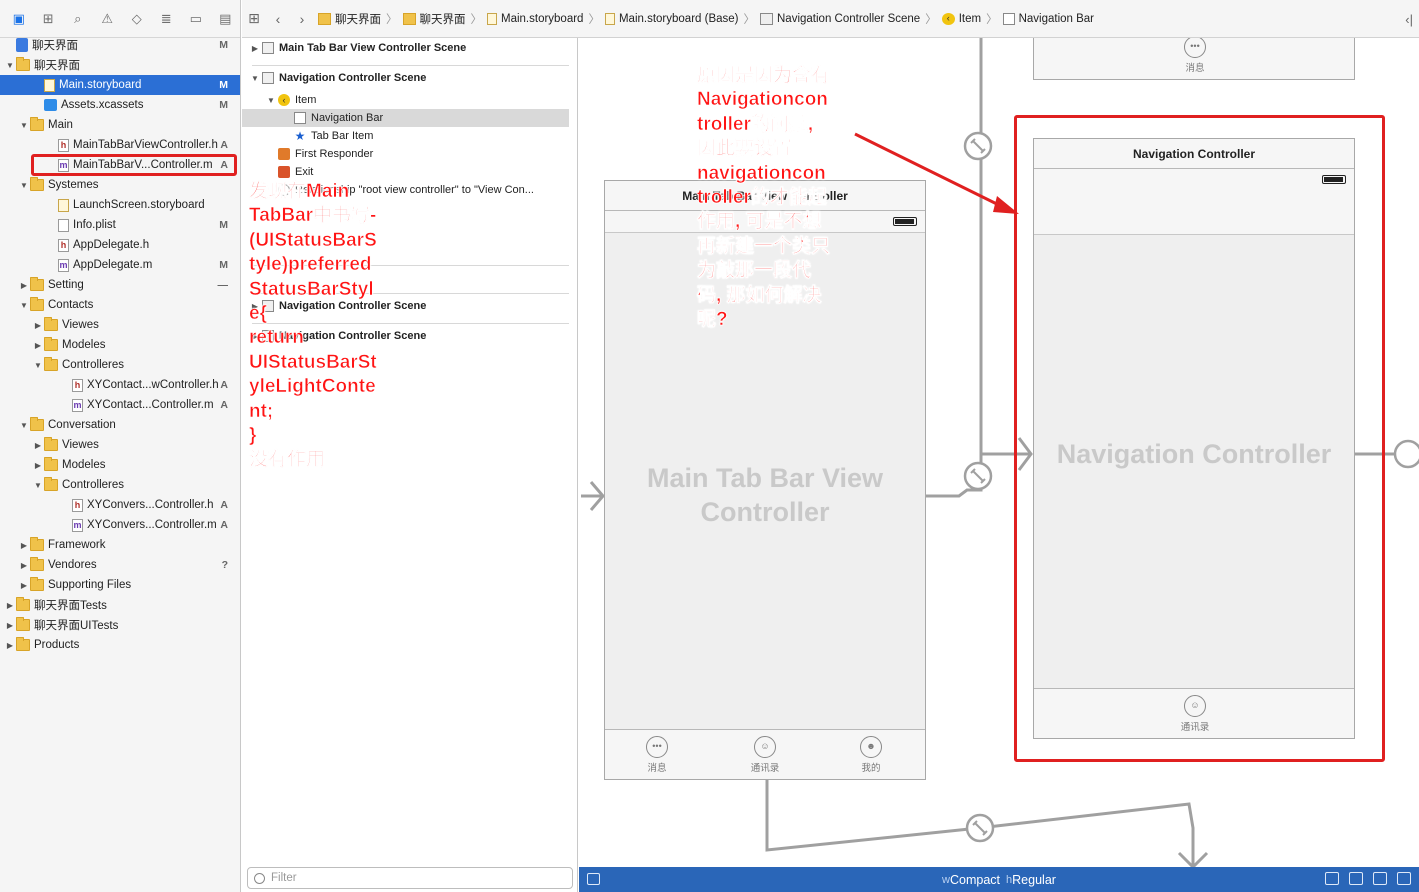  Describe the element at coordinates (405, 118) in the screenshot. I see `outline-row: Navigation Bar` at that location.